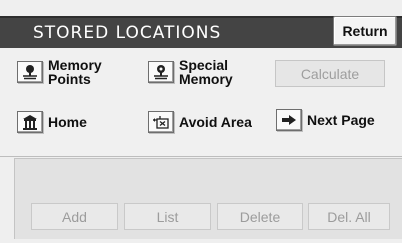 Image resolution: width=402 pixels, height=243 pixels. I want to click on special-memory-button: Special Memory, so click(190, 72).